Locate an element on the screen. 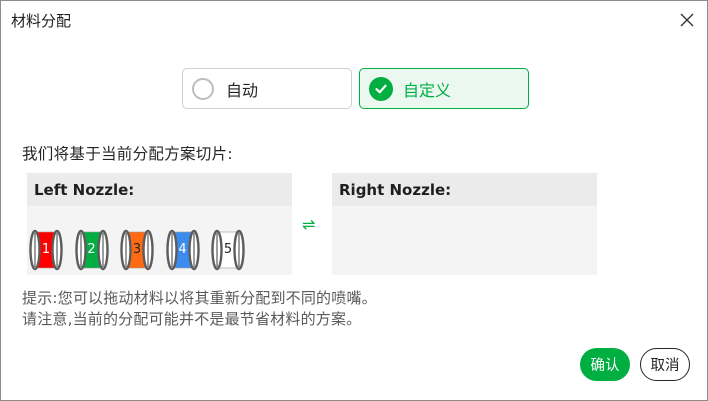  filament-spool: 2 is located at coordinates (91, 250).